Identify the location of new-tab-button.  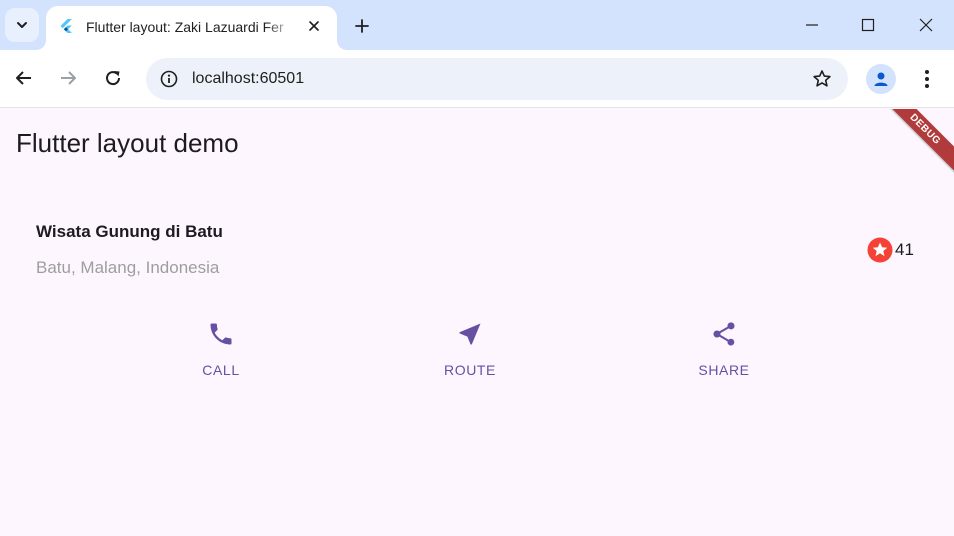
(362, 26).